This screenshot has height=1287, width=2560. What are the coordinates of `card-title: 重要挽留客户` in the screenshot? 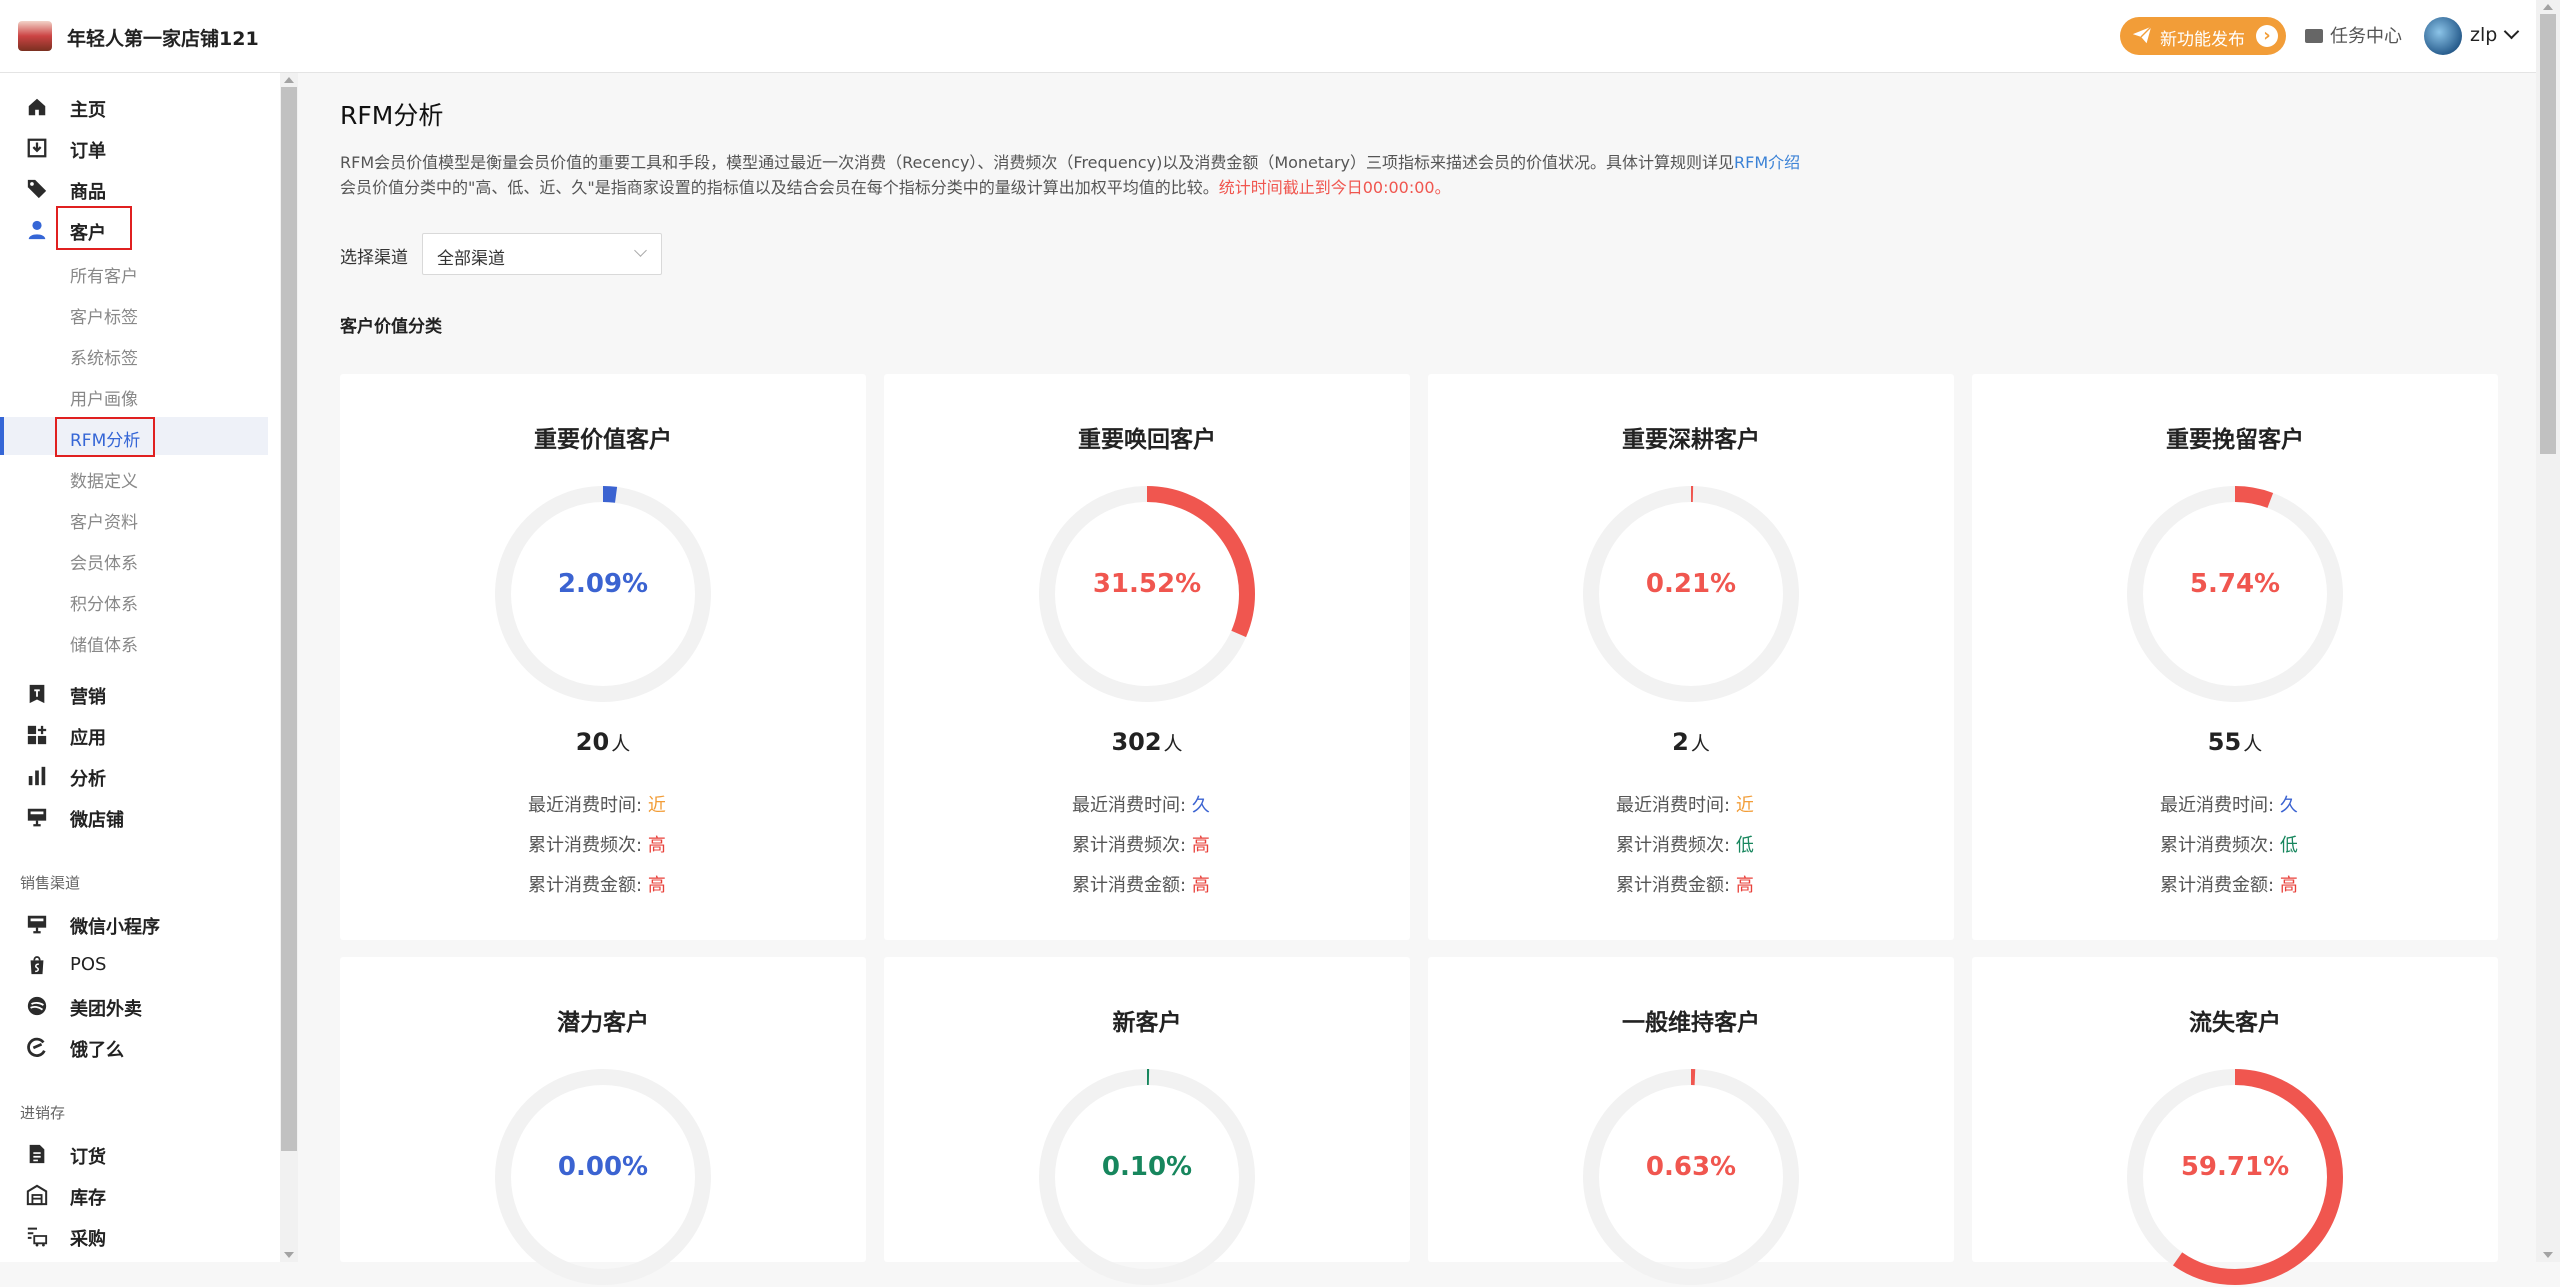 It's located at (2235, 440).